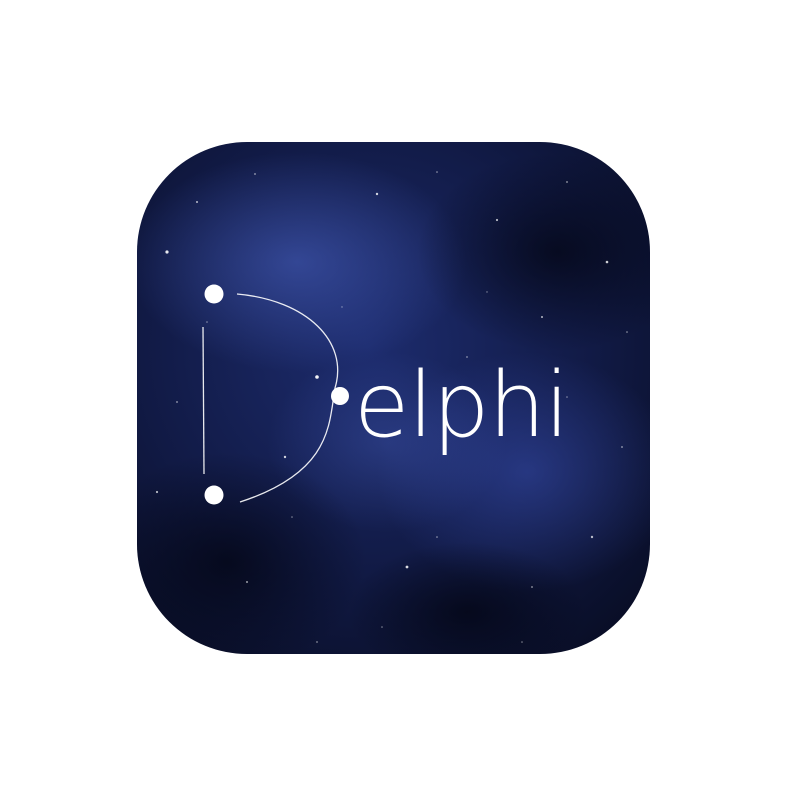  I want to click on nebula-cloud, so click(302, 262).